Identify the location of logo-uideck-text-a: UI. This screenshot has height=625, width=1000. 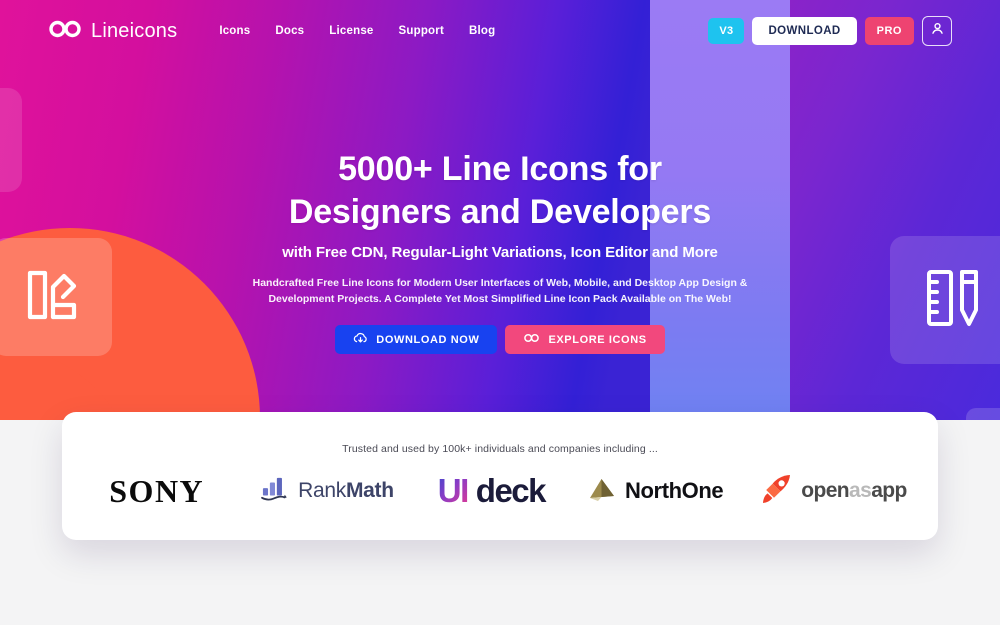
(453, 490).